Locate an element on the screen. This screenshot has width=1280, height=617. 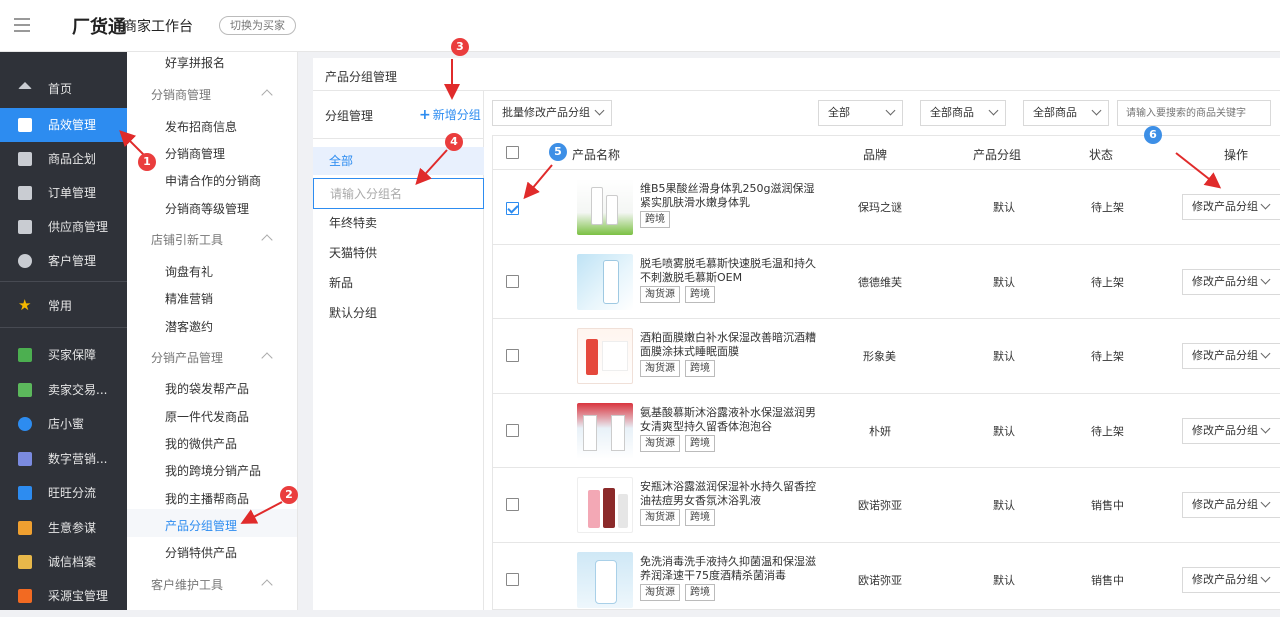
group-item: 默认分组 is located at coordinates (398, 313).